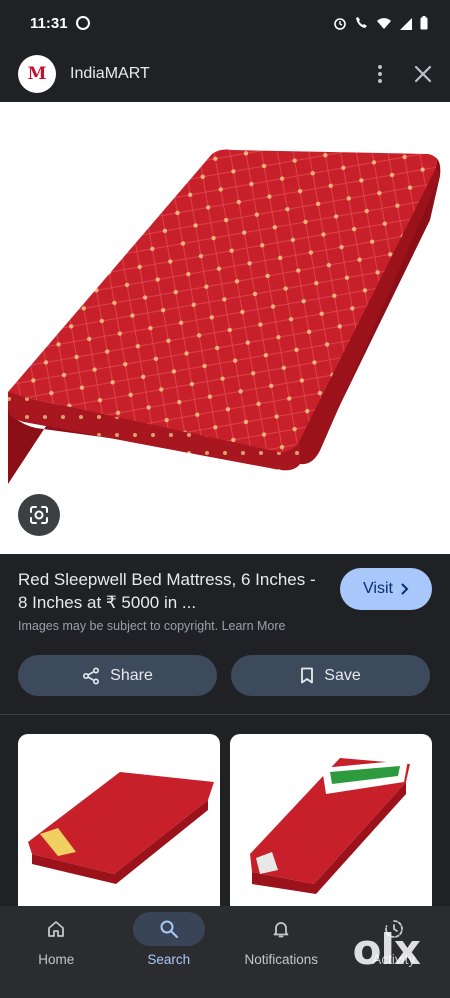 The width and height of the screenshot is (450, 998). What do you see at coordinates (406, 23) in the screenshot?
I see `signal-icon` at bounding box center [406, 23].